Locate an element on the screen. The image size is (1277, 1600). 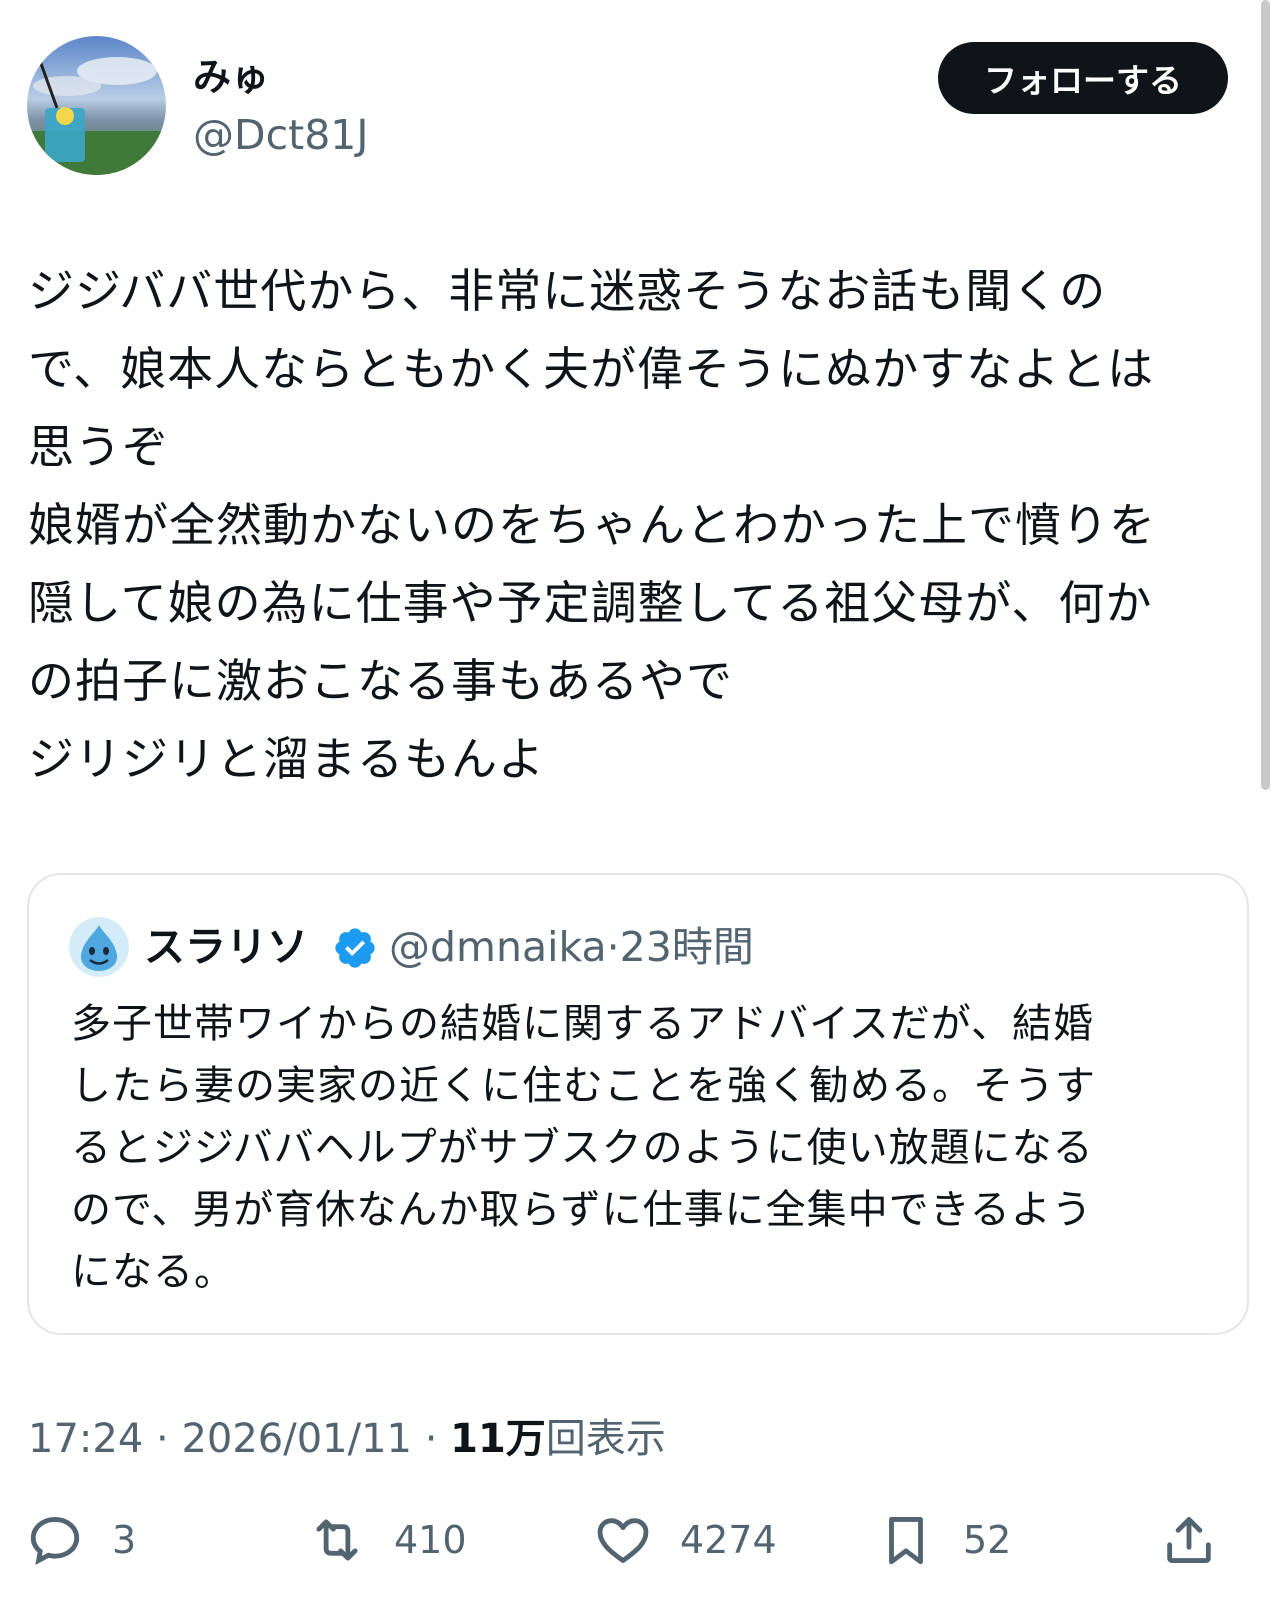
quote-text-line: になる。 is located at coordinates (153, 1272).